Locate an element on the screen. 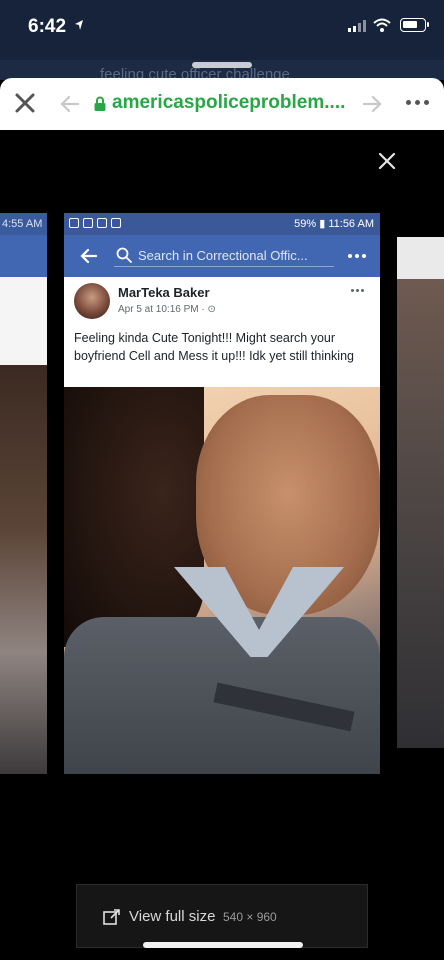 The height and width of the screenshot is (960, 444). post-author: MarTeka Baker is located at coordinates (164, 292).